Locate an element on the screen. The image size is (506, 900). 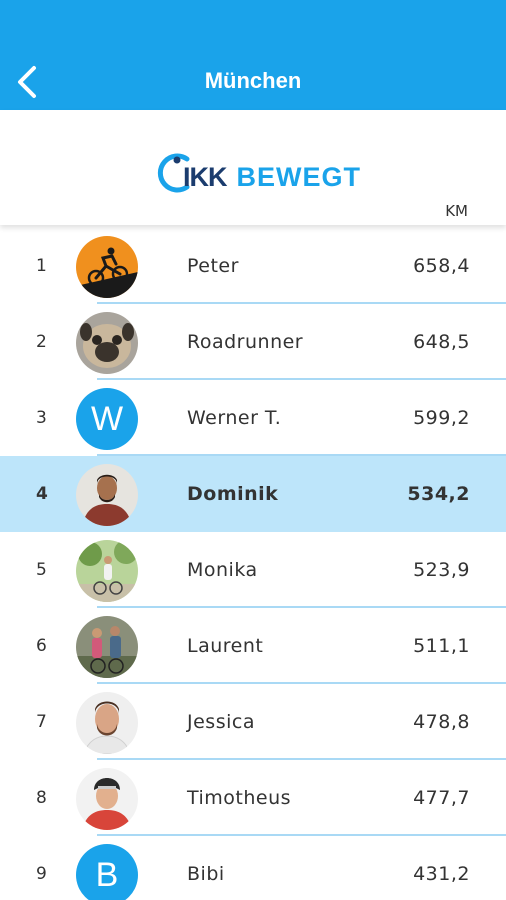
participant-name: Roadrunner is located at coordinates (245, 342).